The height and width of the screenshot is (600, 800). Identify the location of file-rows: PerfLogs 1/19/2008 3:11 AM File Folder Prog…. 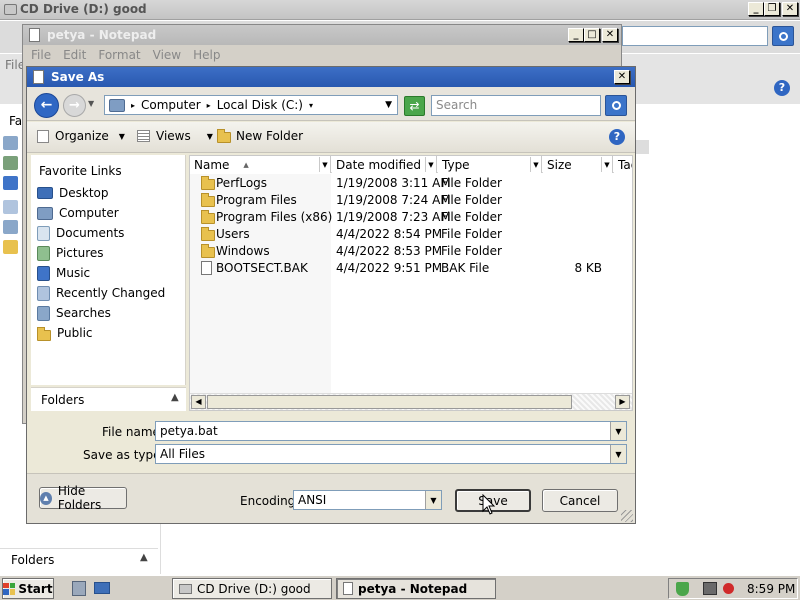
(411, 235).